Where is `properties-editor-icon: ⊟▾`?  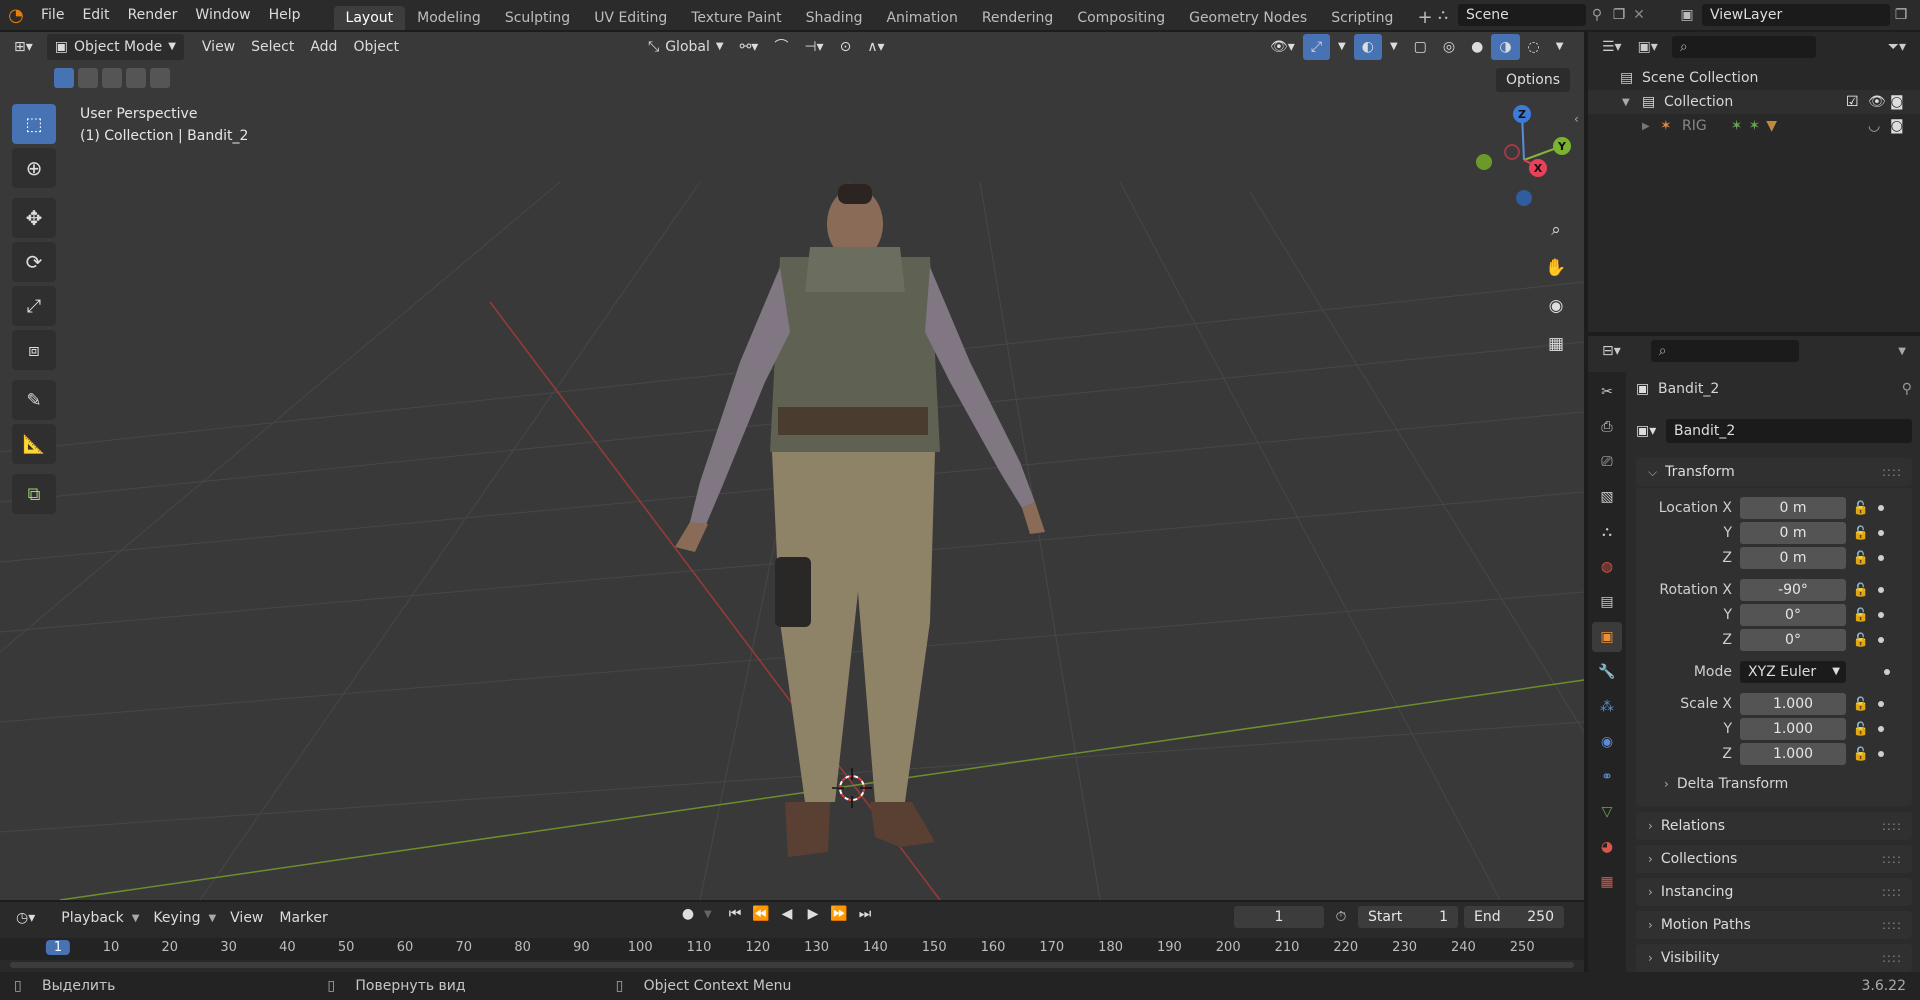 properties-editor-icon: ⊟▾ is located at coordinates (1611, 351).